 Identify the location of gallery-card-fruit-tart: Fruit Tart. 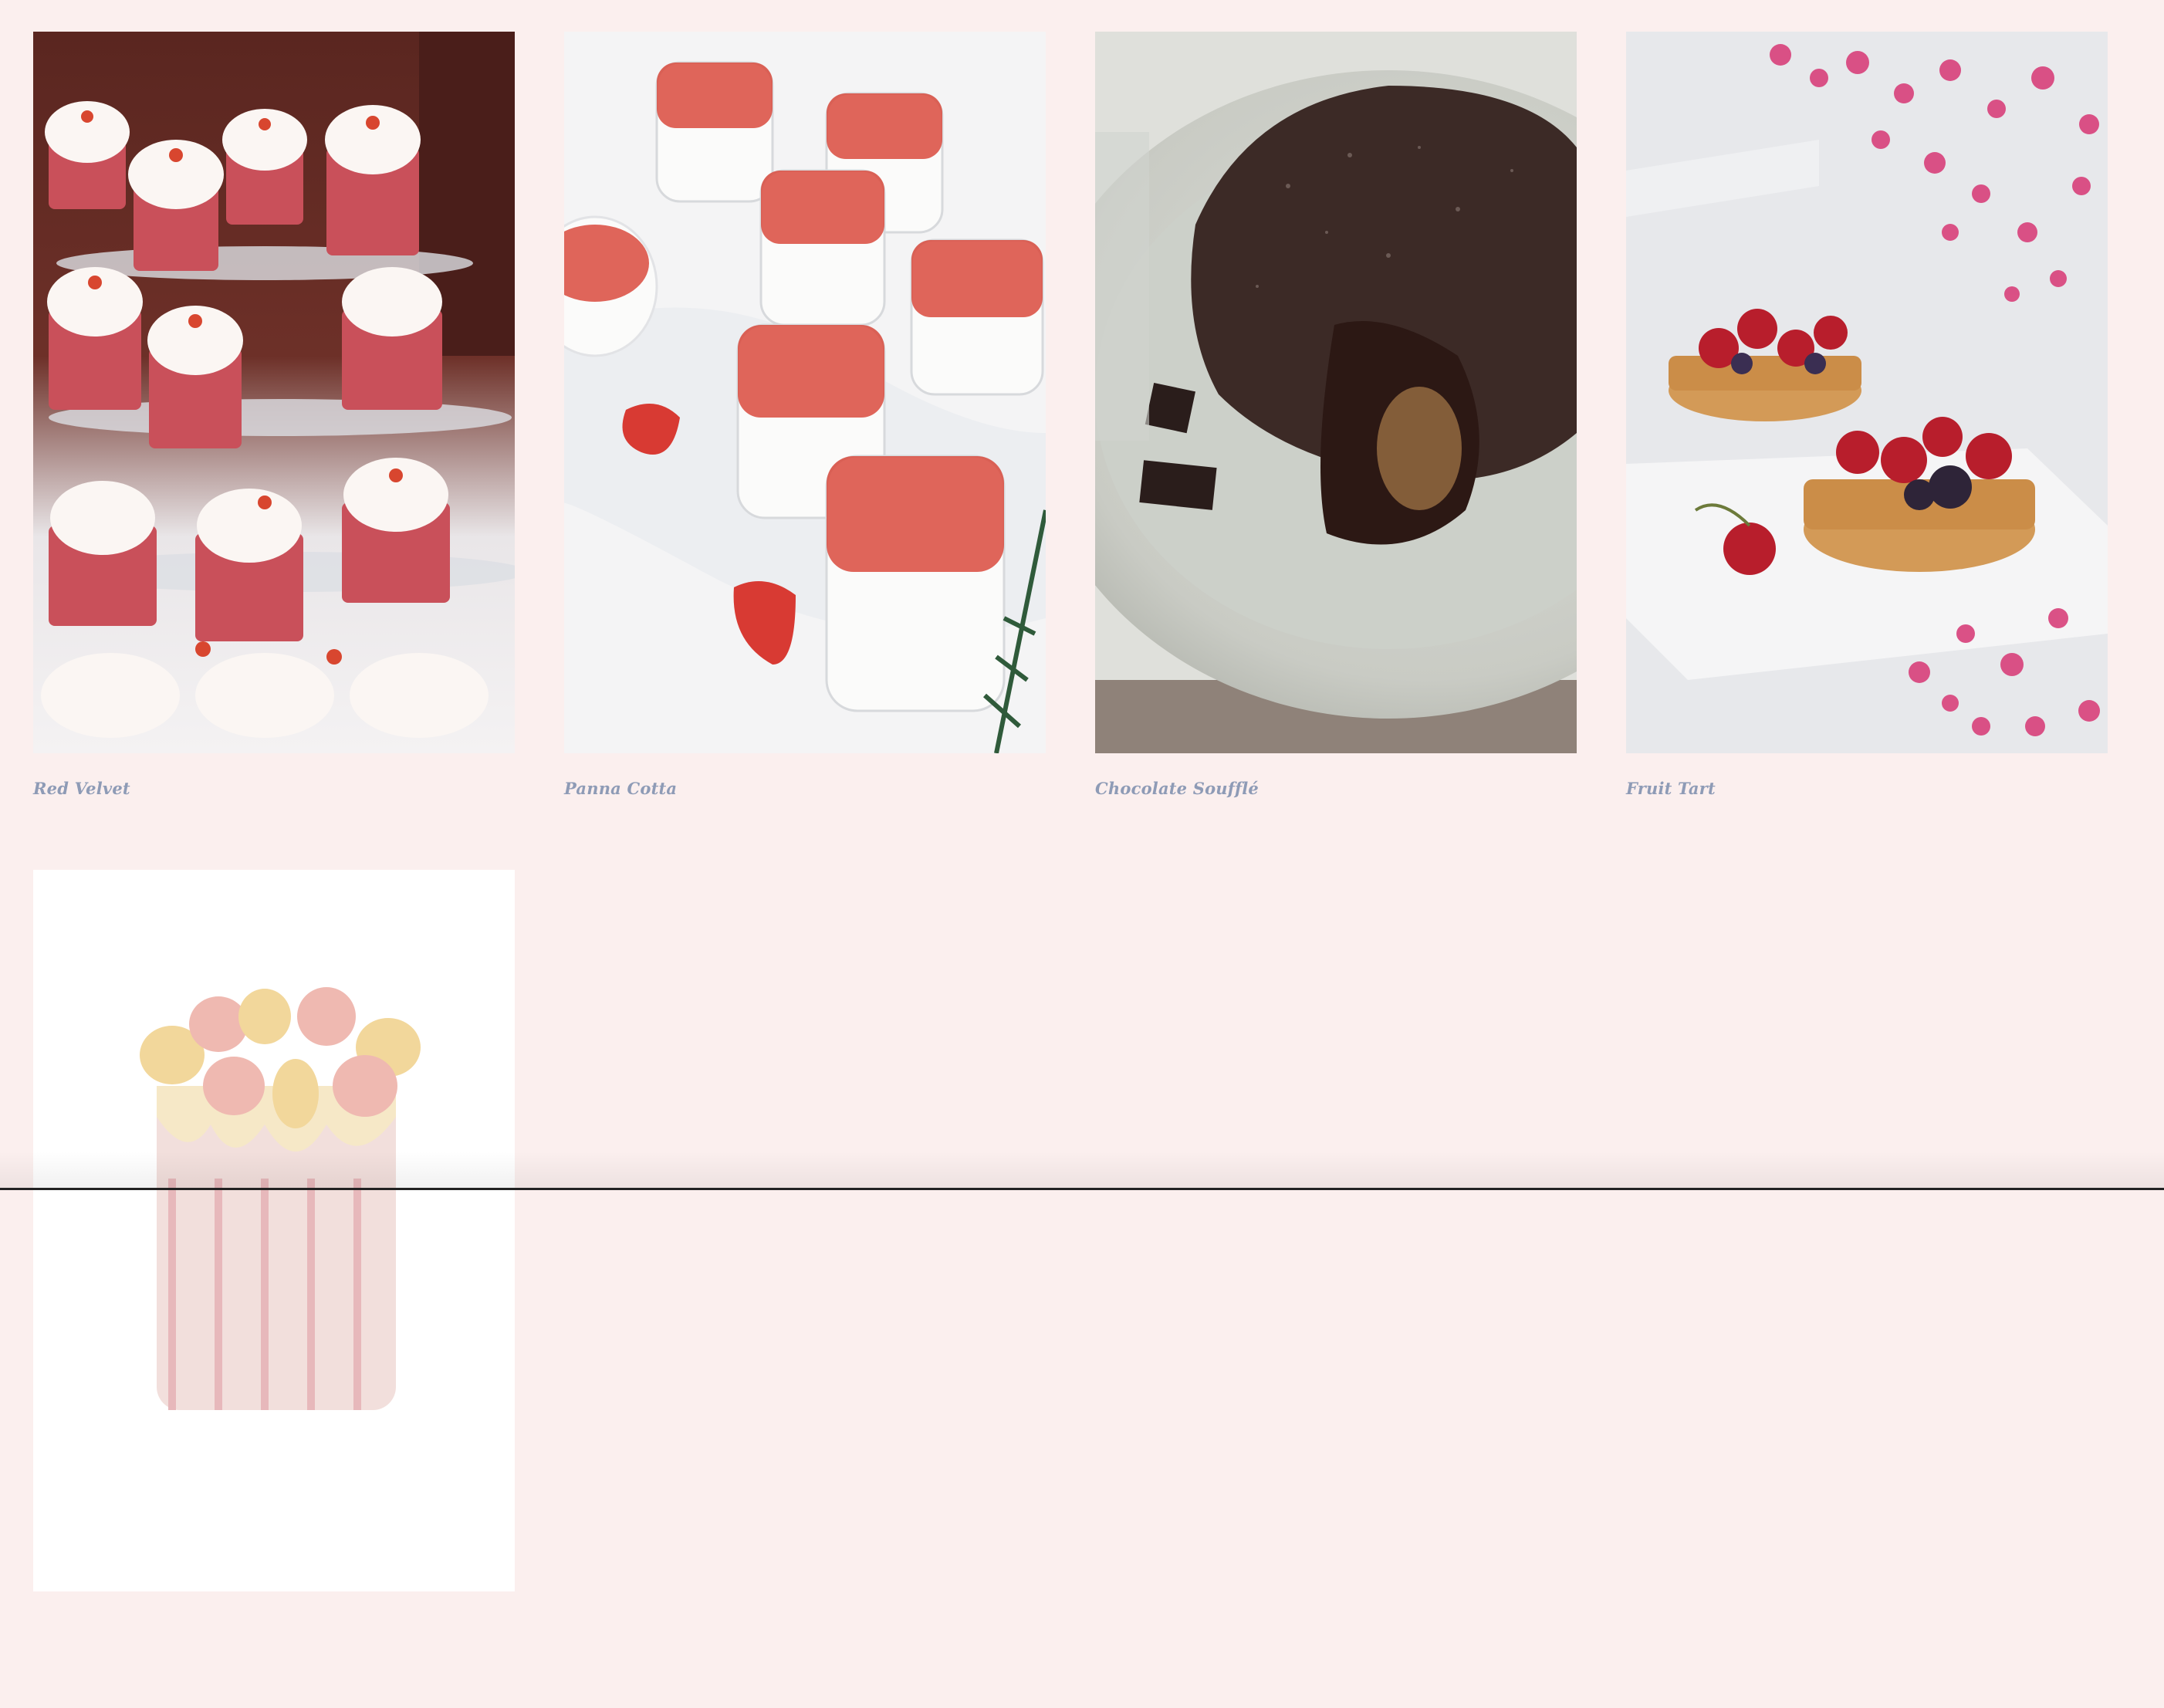
(1867, 451).